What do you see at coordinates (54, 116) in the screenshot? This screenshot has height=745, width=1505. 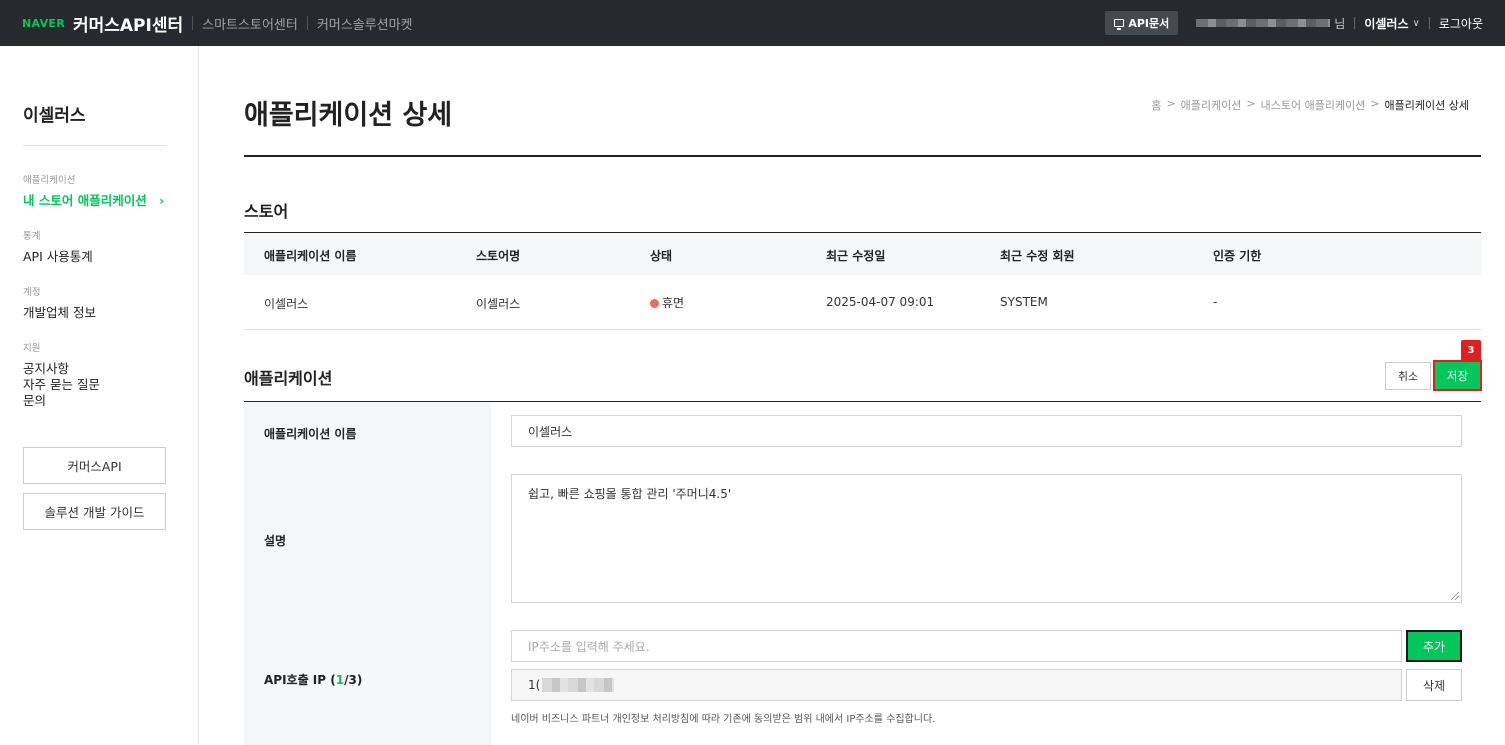 I see `sidebar-title: 이셀러스` at bounding box center [54, 116].